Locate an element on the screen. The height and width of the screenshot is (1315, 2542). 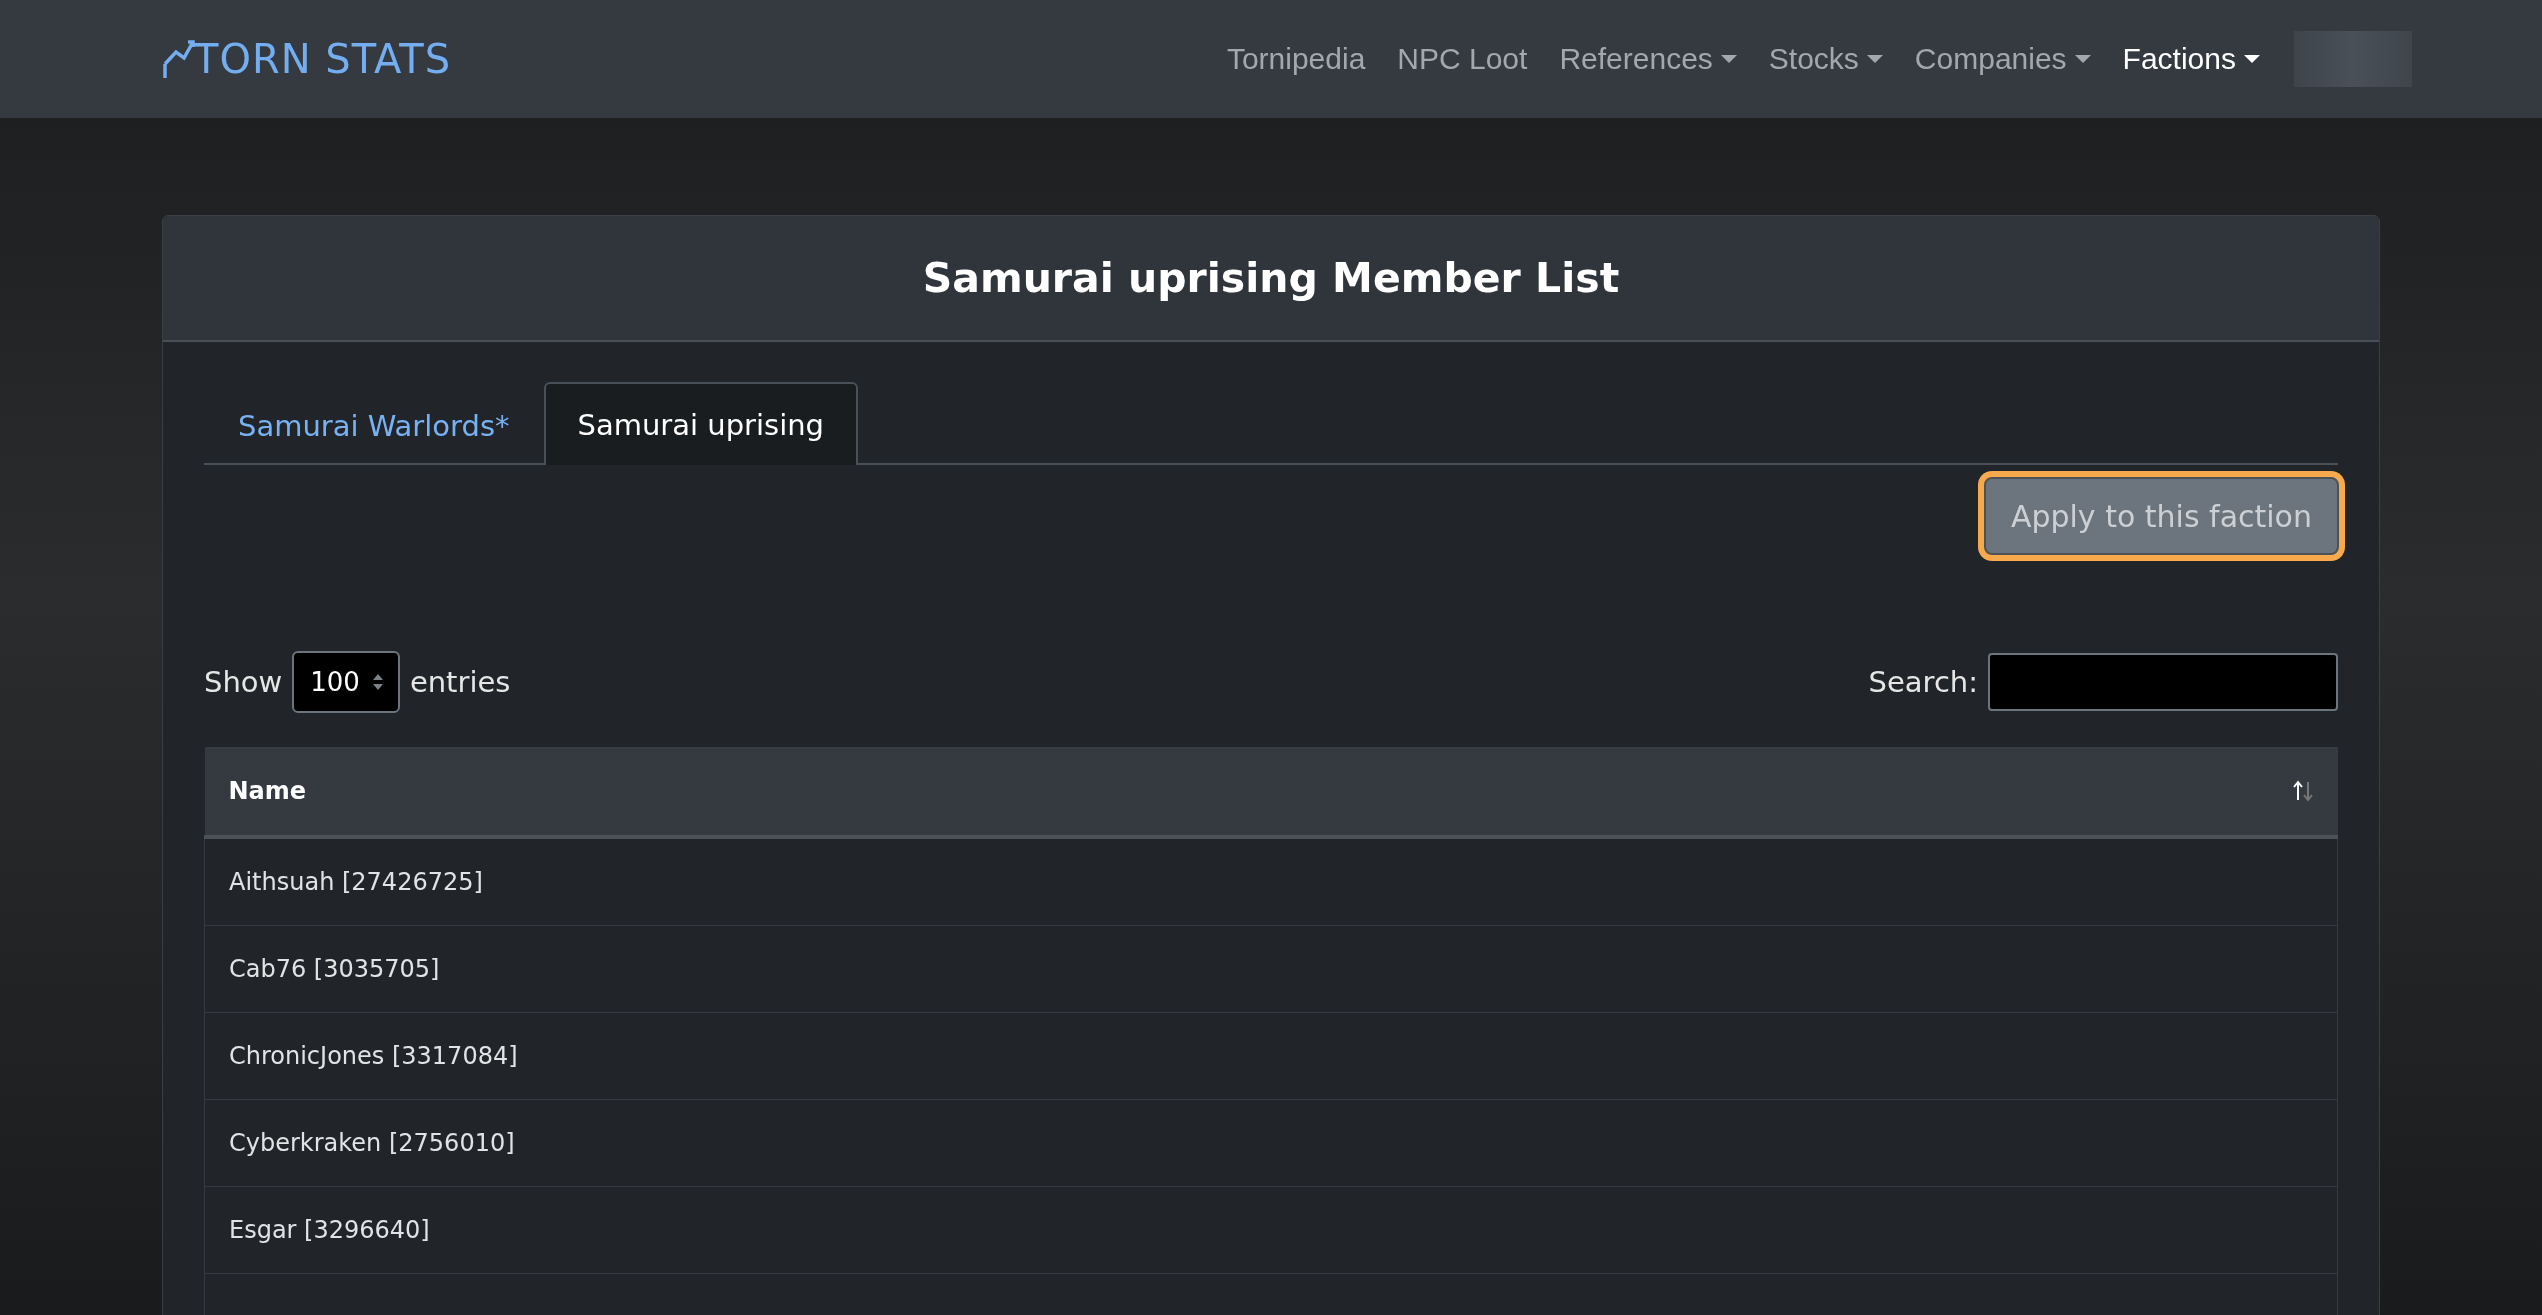
entries-label: entries is located at coordinates (460, 682).